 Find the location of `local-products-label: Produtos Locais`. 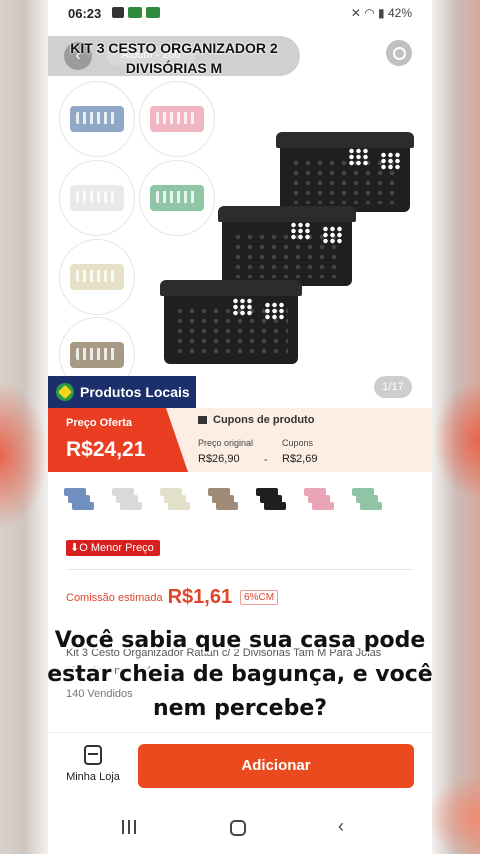

local-products-label: Produtos Locais is located at coordinates (135, 392).